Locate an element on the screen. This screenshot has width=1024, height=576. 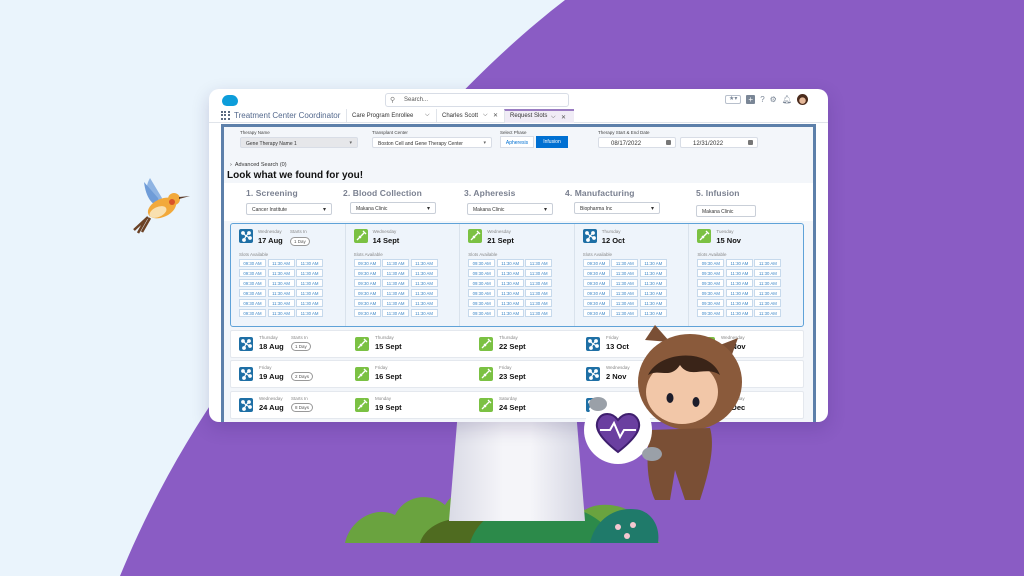
transplant-center-select: Boston Cell and Gene Therapy Center ▾ is located at coordinates (432, 142).